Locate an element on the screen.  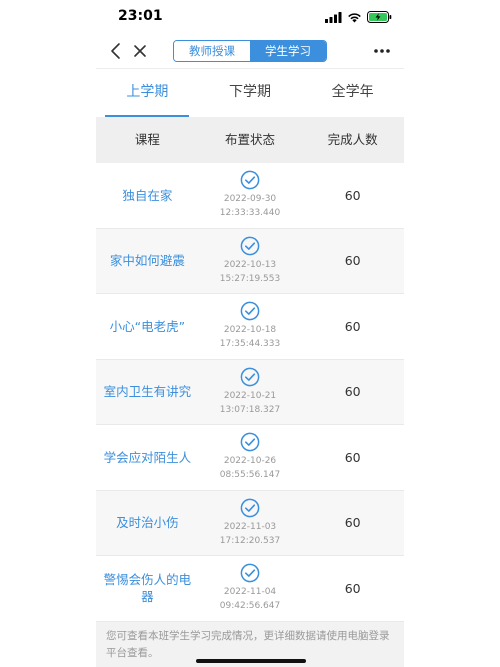
segment-student: 学生学习 is located at coordinates (288, 51).